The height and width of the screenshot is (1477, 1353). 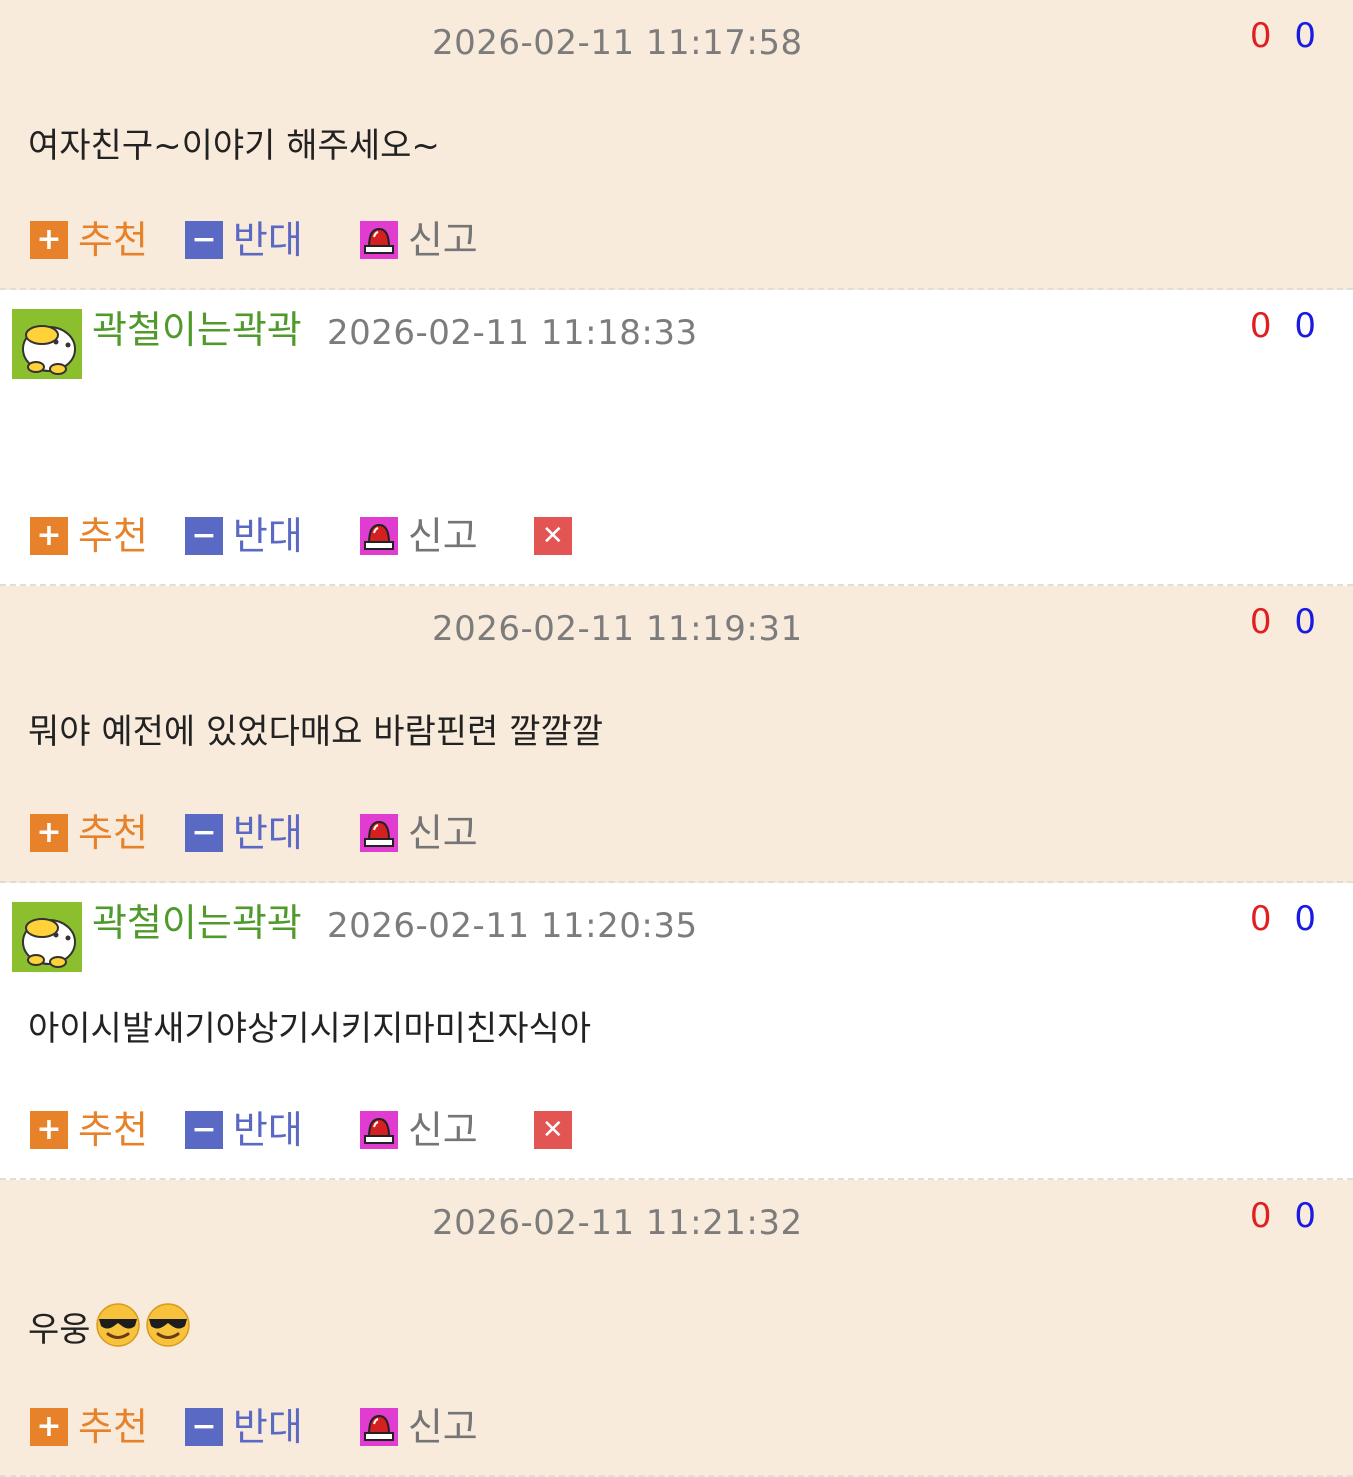 What do you see at coordinates (512, 926) in the screenshot?
I see `comment-timestamp: 2026-02-11 11:20:35` at bounding box center [512, 926].